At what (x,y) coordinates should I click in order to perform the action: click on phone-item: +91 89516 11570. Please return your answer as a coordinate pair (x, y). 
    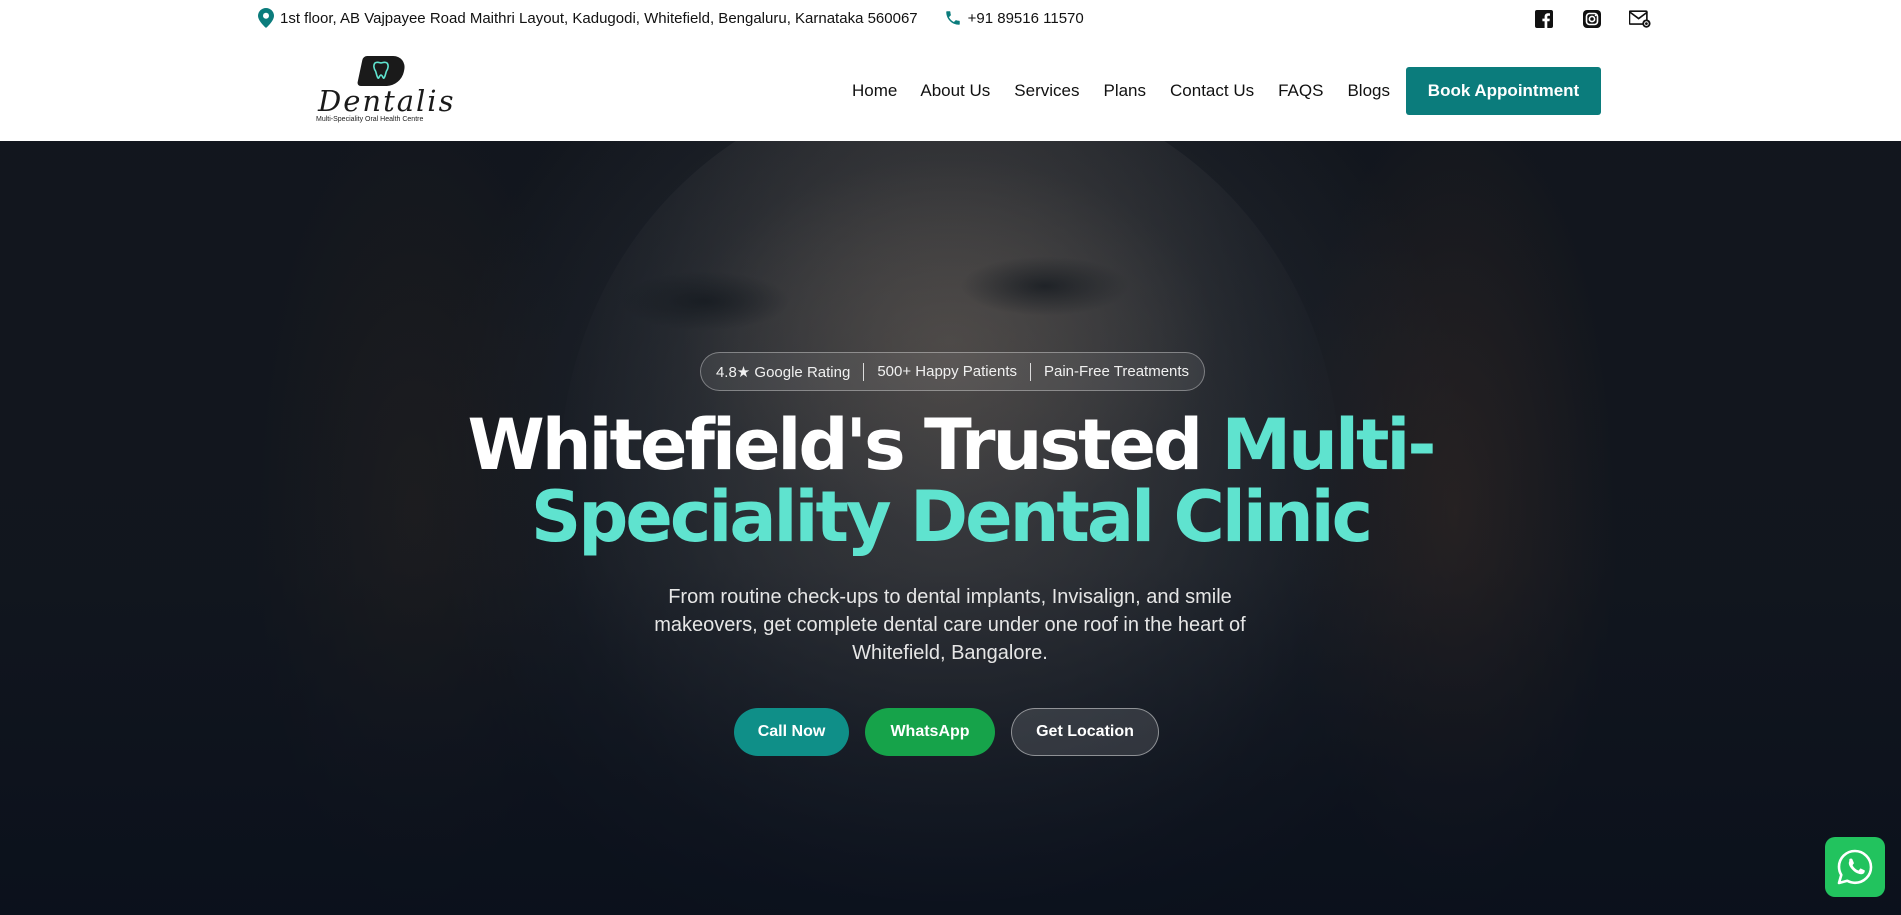
    Looking at the image, I should click on (1014, 18).